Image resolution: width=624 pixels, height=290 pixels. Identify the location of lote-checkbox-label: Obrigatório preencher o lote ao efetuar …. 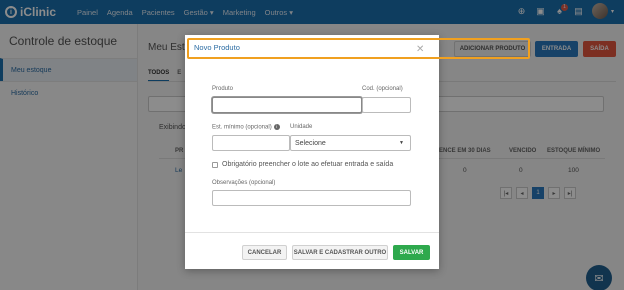
(307, 164).